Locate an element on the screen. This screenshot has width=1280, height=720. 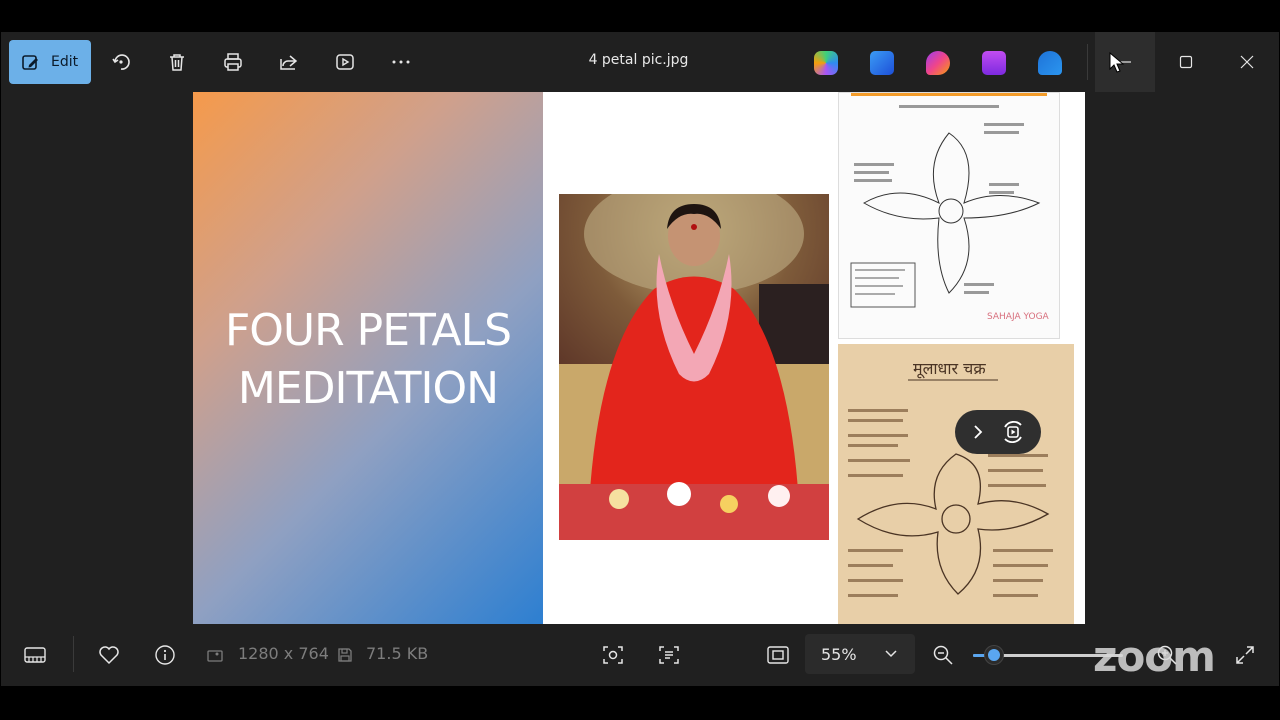
portrait-illustration is located at coordinates (694, 367).